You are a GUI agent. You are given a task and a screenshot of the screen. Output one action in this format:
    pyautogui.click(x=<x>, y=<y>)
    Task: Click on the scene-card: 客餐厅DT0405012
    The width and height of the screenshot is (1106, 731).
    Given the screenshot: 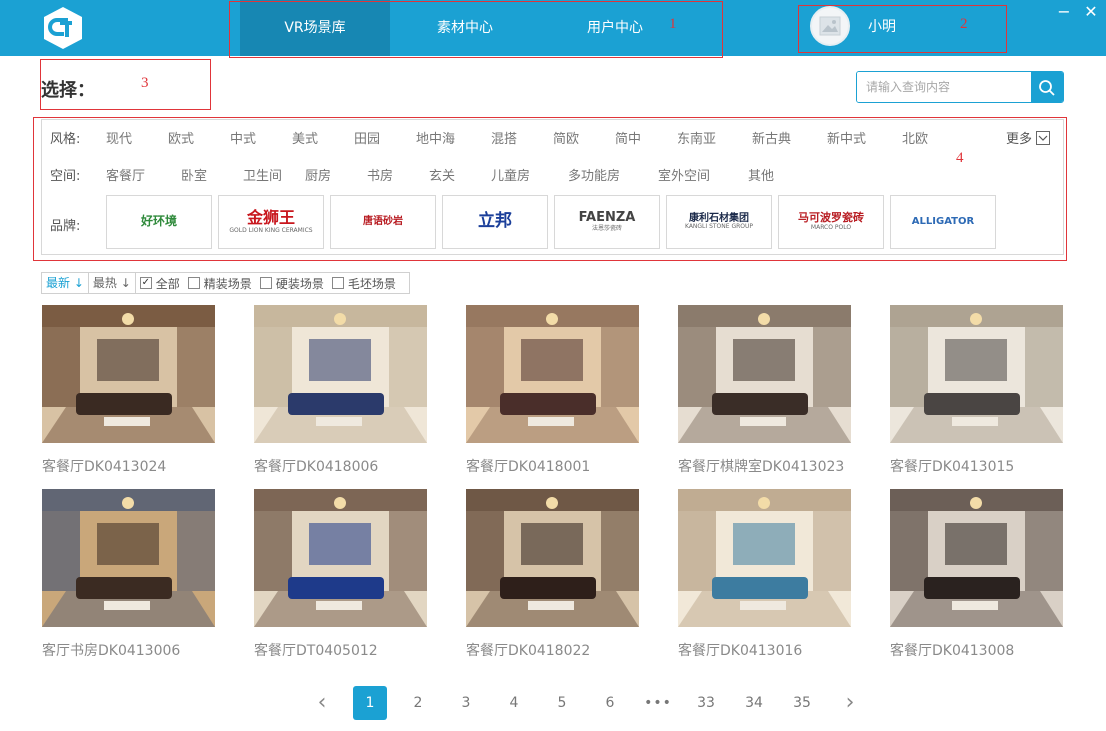 What is the action you would take?
    pyautogui.click(x=340, y=574)
    